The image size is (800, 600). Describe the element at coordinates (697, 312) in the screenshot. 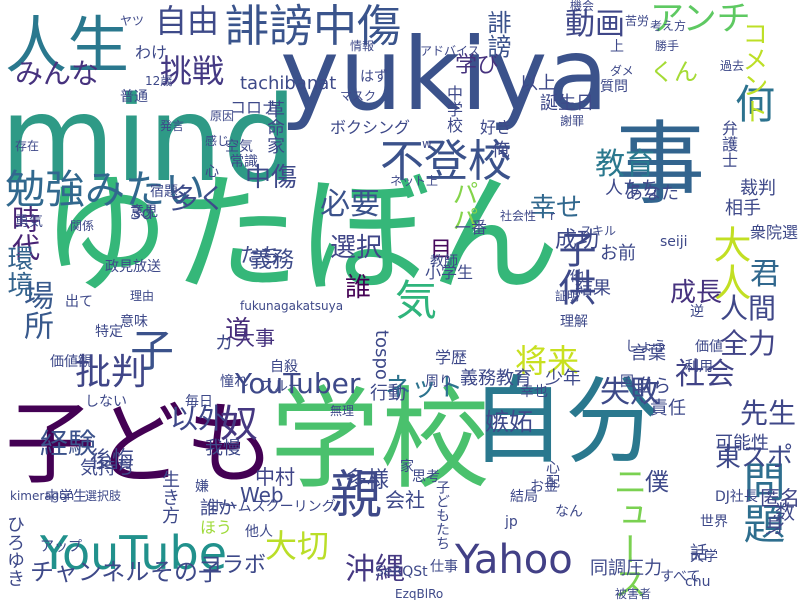

I see `cloud-word: 逆` at that location.